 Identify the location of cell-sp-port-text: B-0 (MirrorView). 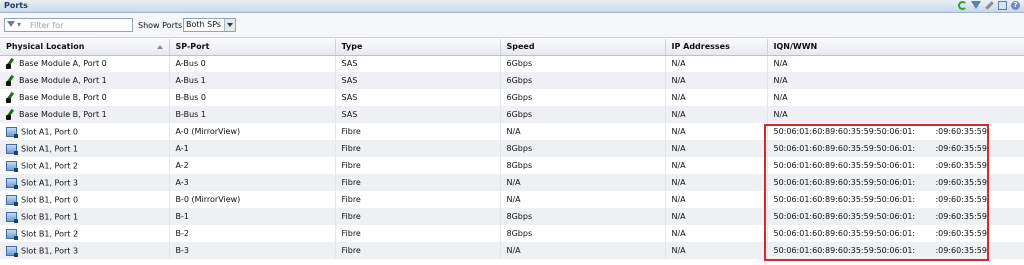
(208, 199).